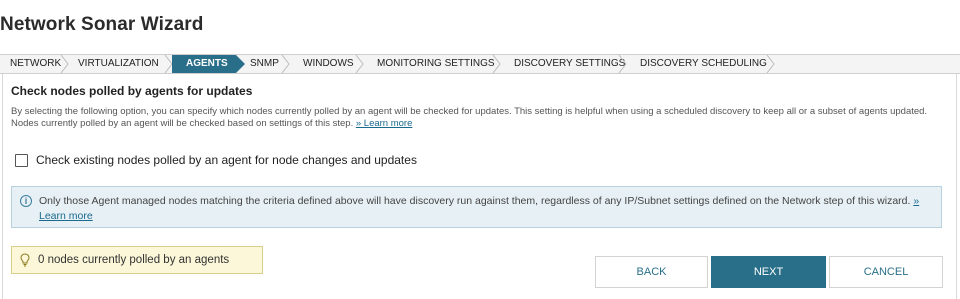  I want to click on page-title: Network Sonar Wizard, so click(102, 24).